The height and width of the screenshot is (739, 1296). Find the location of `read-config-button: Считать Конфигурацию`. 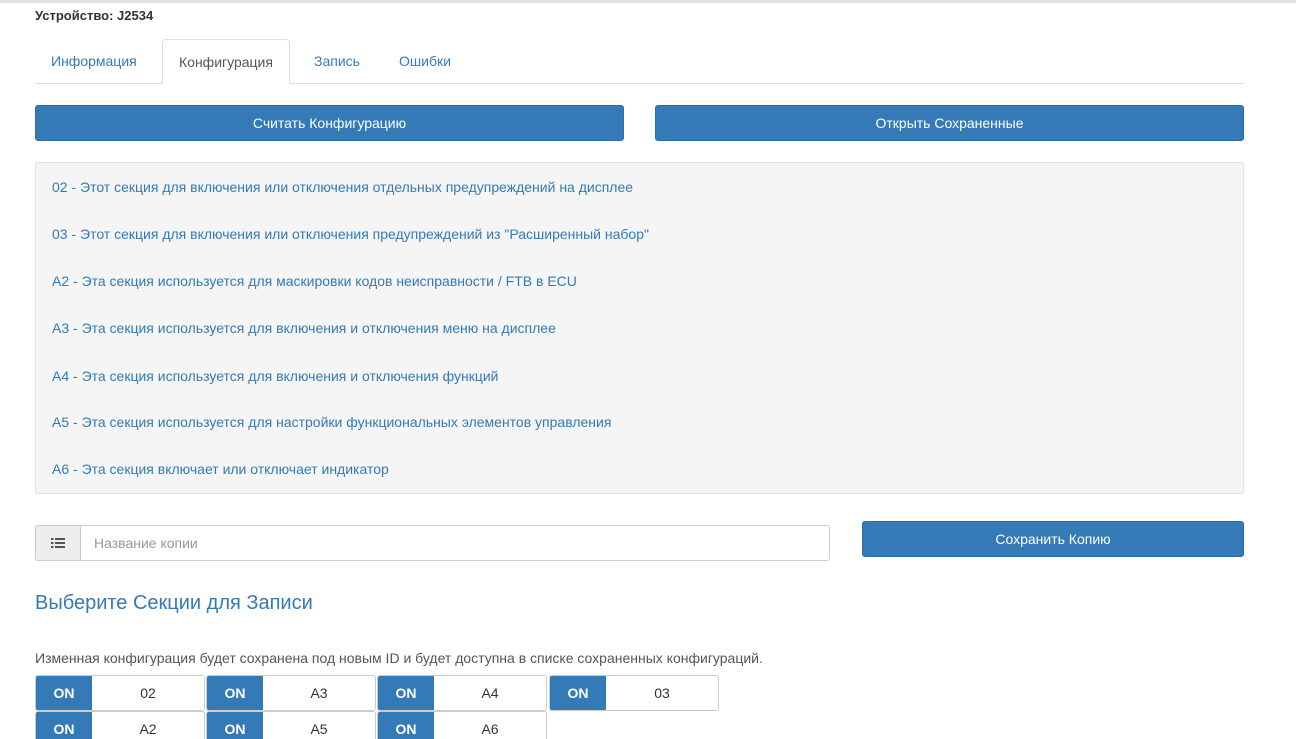

read-config-button: Считать Конфигурацию is located at coordinates (329, 123).